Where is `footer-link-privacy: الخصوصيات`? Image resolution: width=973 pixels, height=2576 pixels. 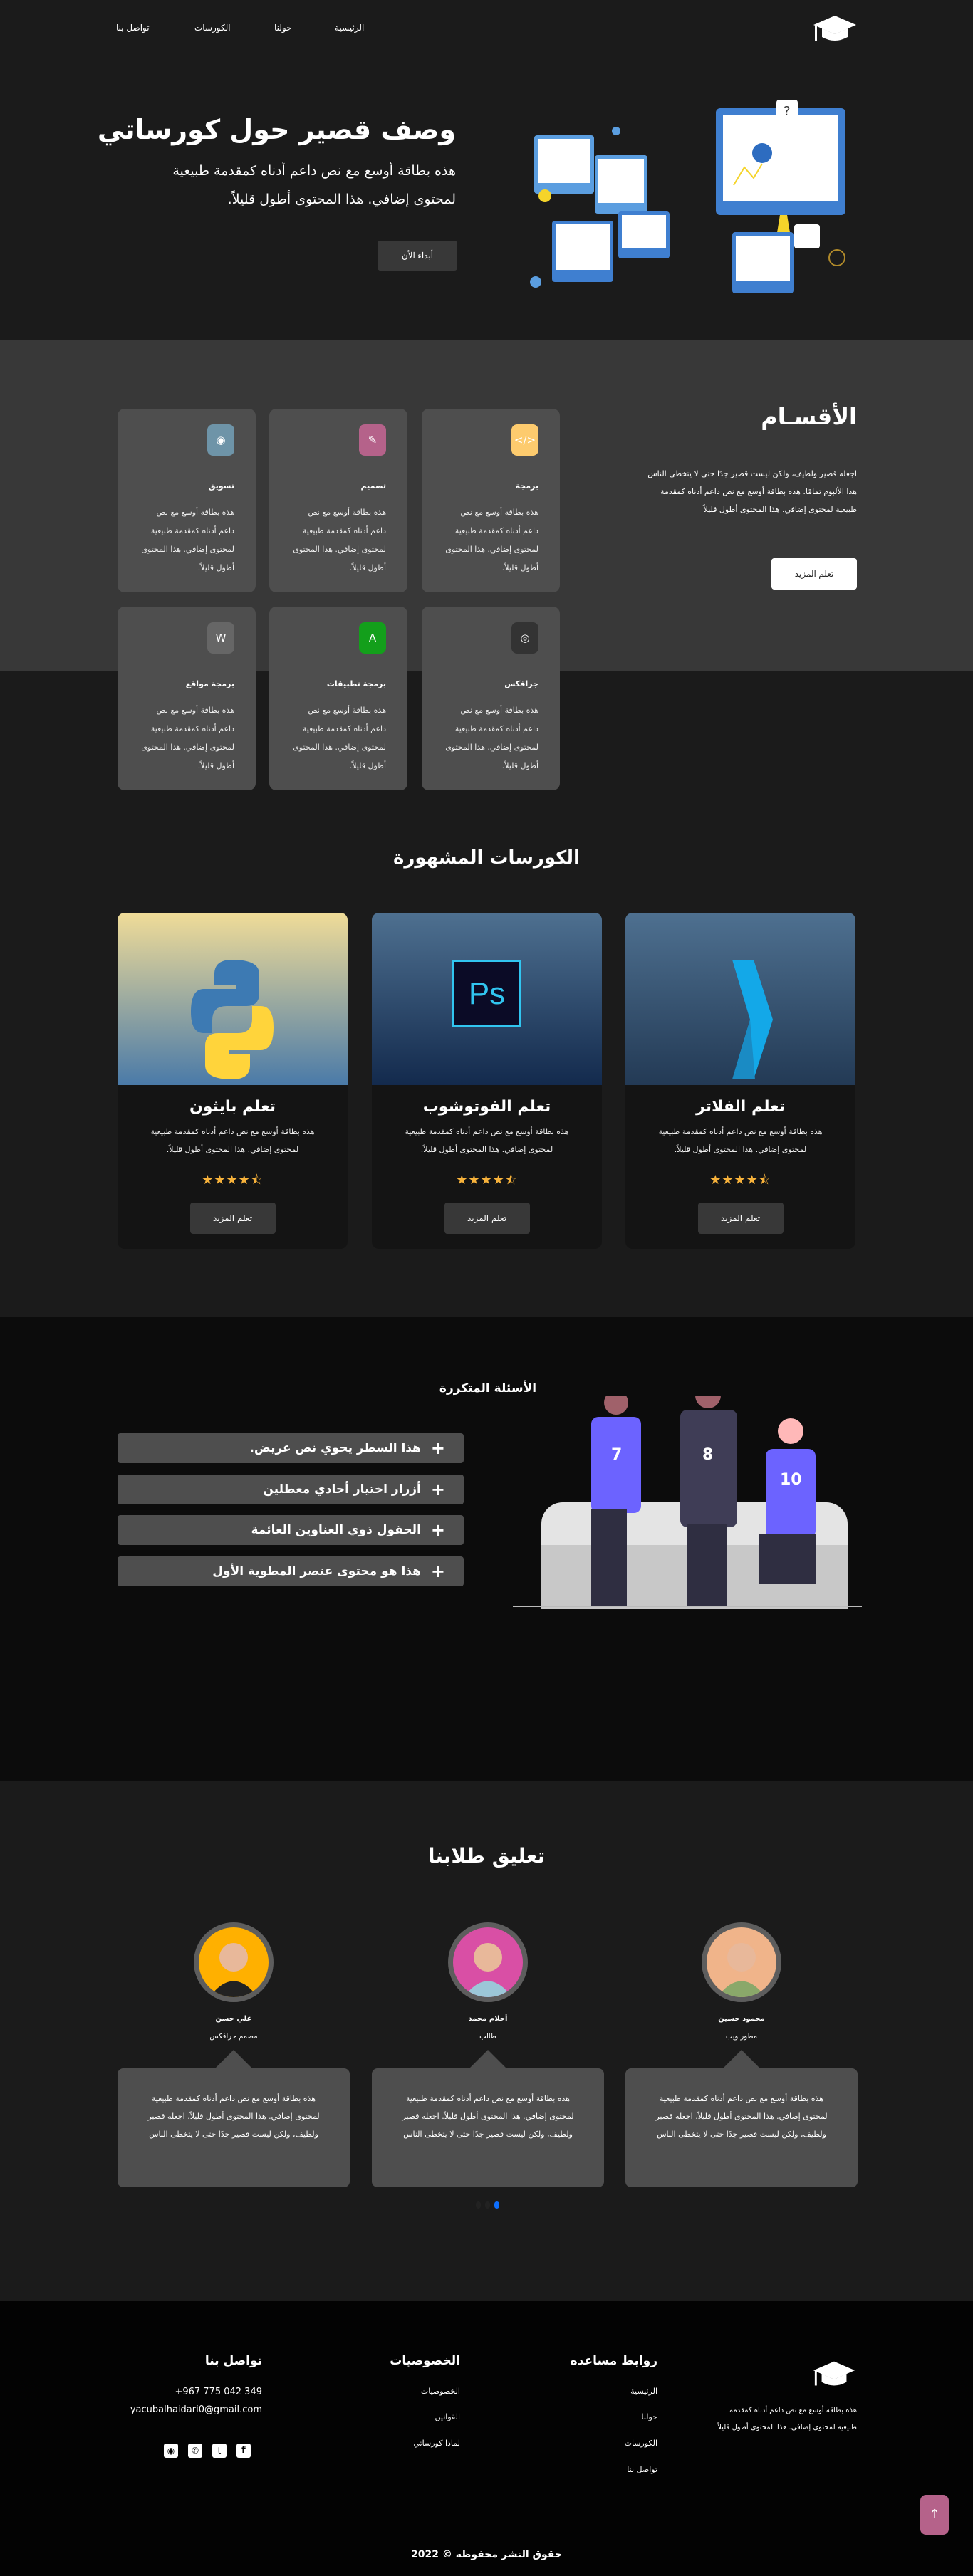 footer-link-privacy: الخصوصيات is located at coordinates (440, 2391).